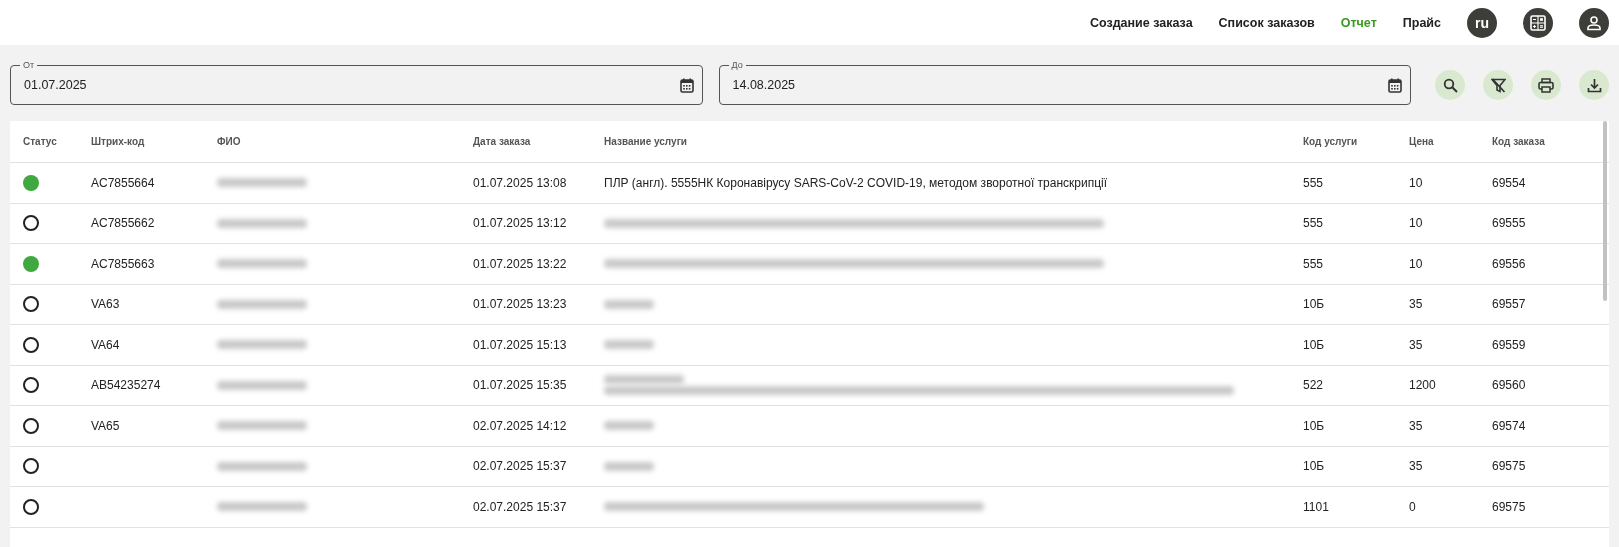 The width and height of the screenshot is (1619, 547). I want to click on calculator-button, so click(1538, 22).